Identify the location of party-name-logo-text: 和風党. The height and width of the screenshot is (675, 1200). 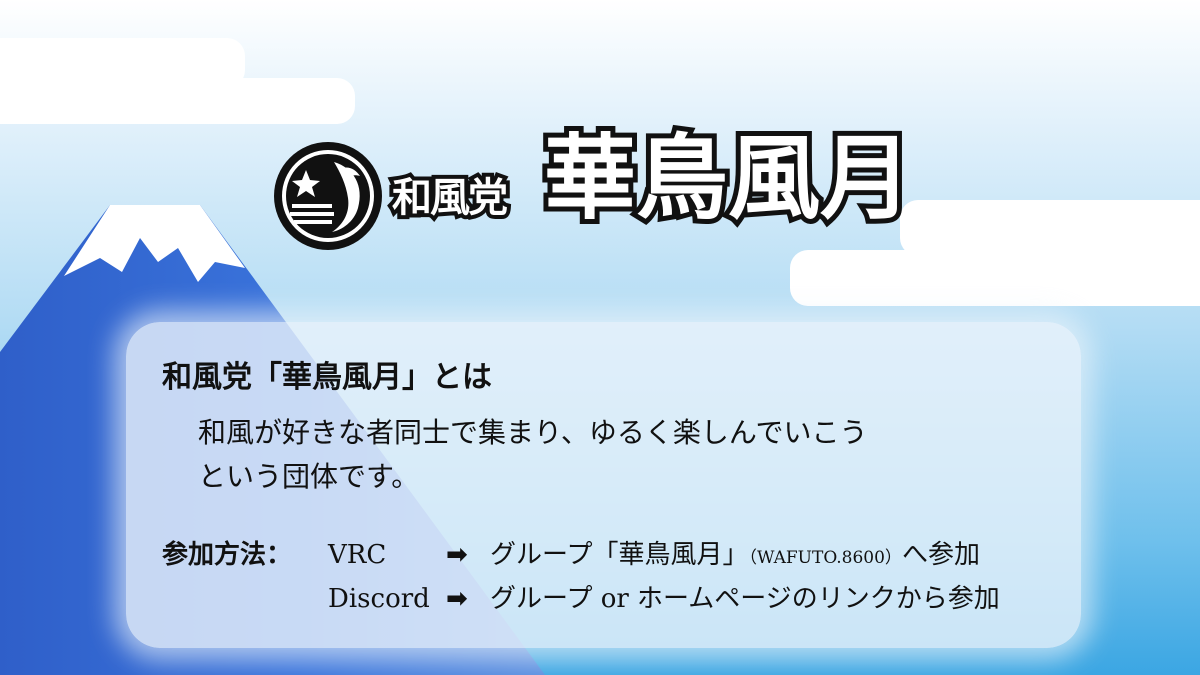
(450, 197).